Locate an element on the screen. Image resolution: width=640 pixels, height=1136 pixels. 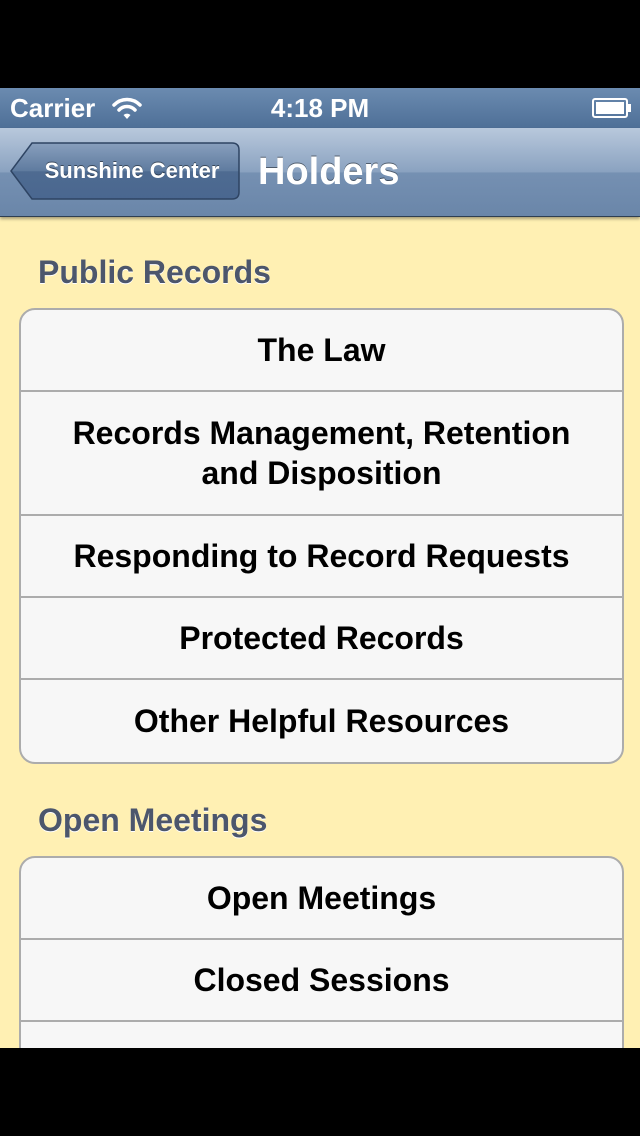
battery-icon is located at coordinates (611, 108).